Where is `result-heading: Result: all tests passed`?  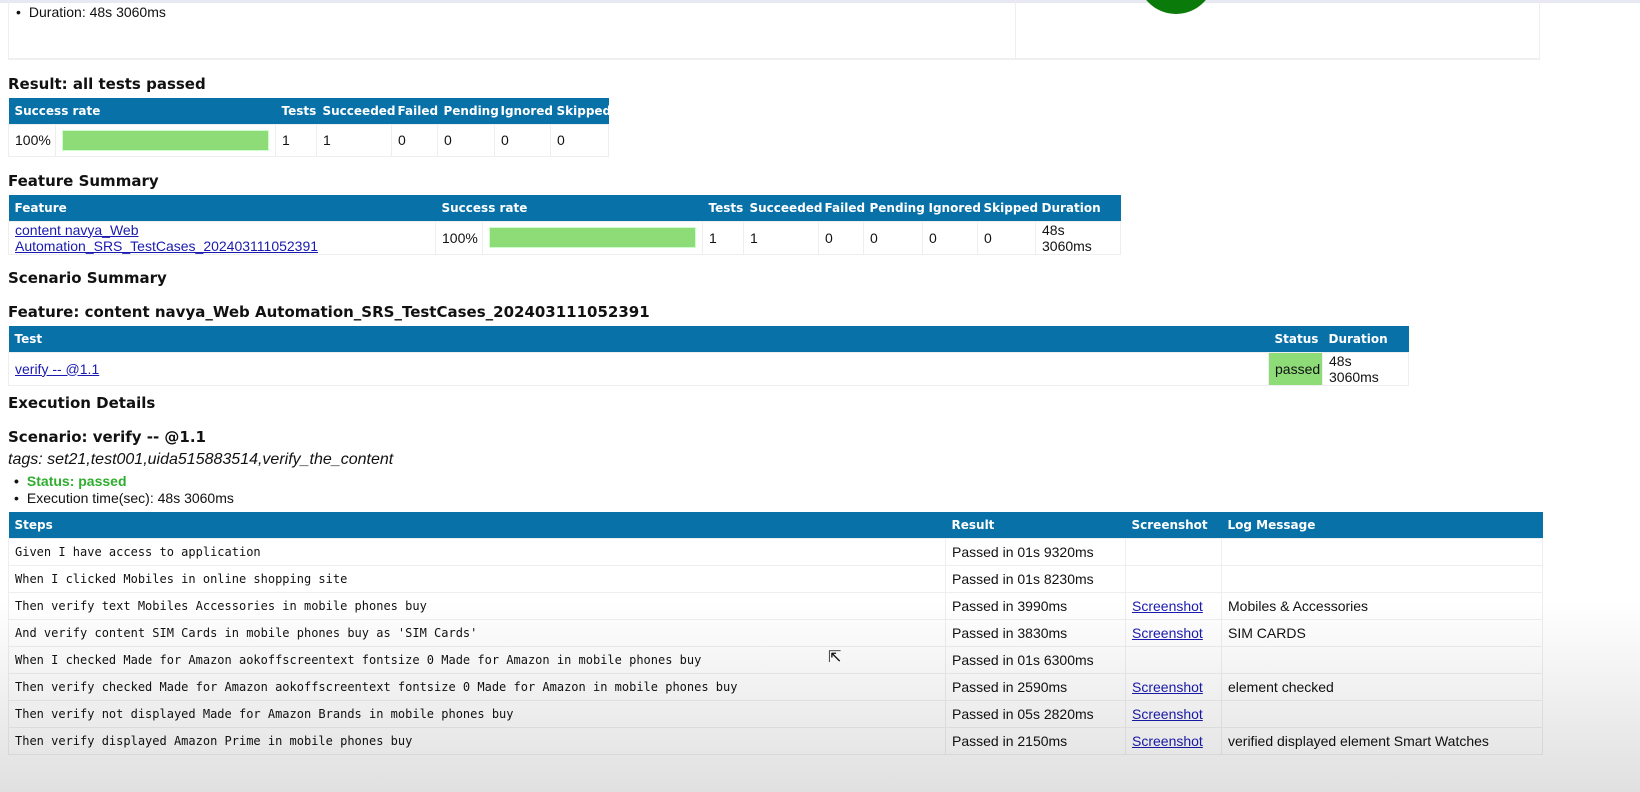
result-heading: Result: all tests passed is located at coordinates (107, 84).